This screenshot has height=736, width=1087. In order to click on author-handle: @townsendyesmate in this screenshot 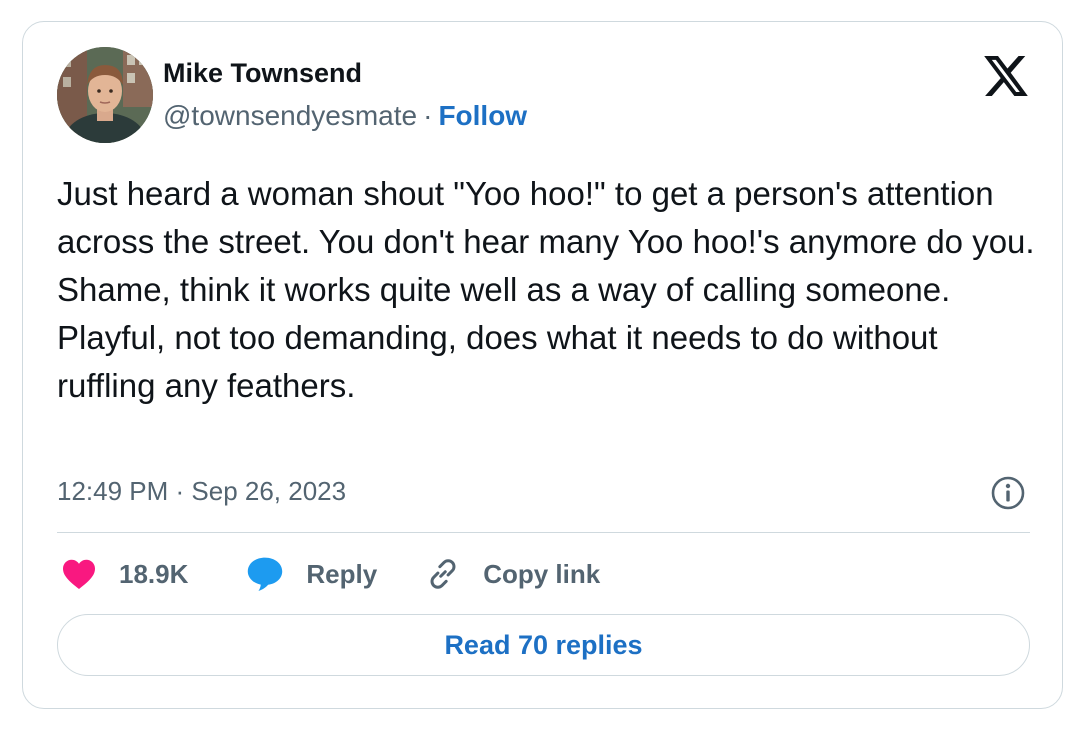, I will do `click(290, 115)`.